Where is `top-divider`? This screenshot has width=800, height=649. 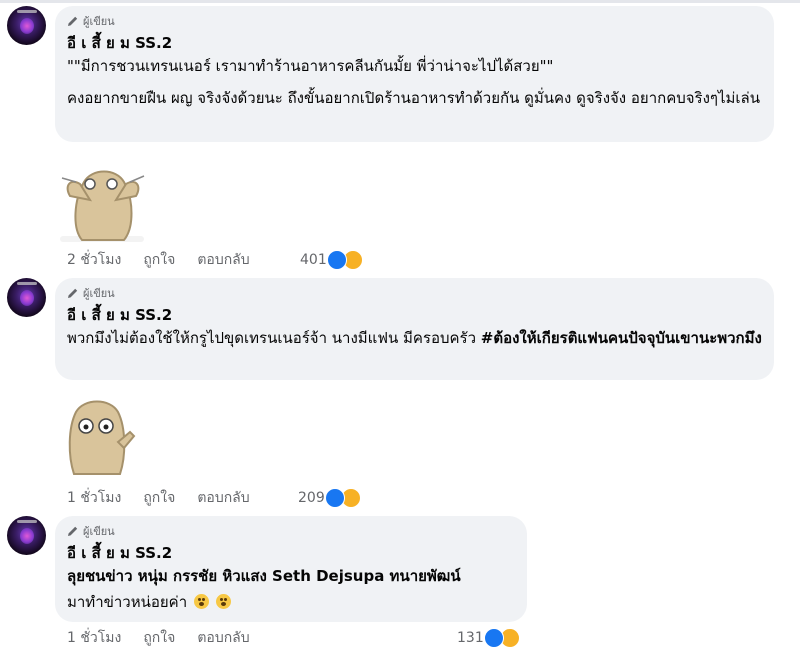
top-divider is located at coordinates (400, 1).